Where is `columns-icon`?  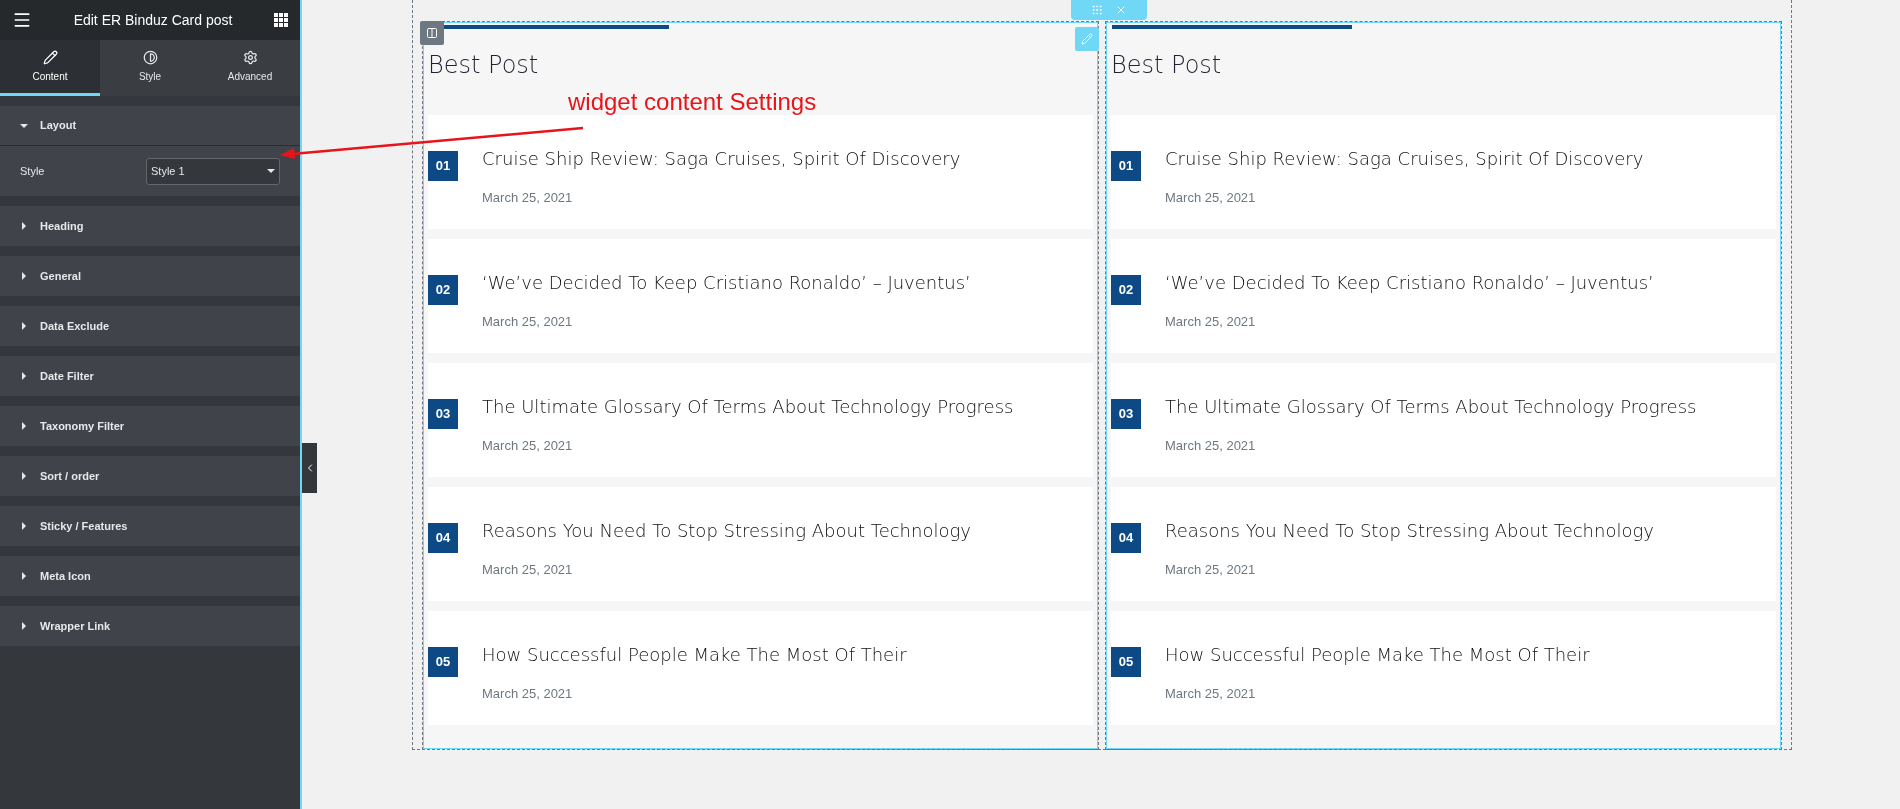 columns-icon is located at coordinates (432, 33).